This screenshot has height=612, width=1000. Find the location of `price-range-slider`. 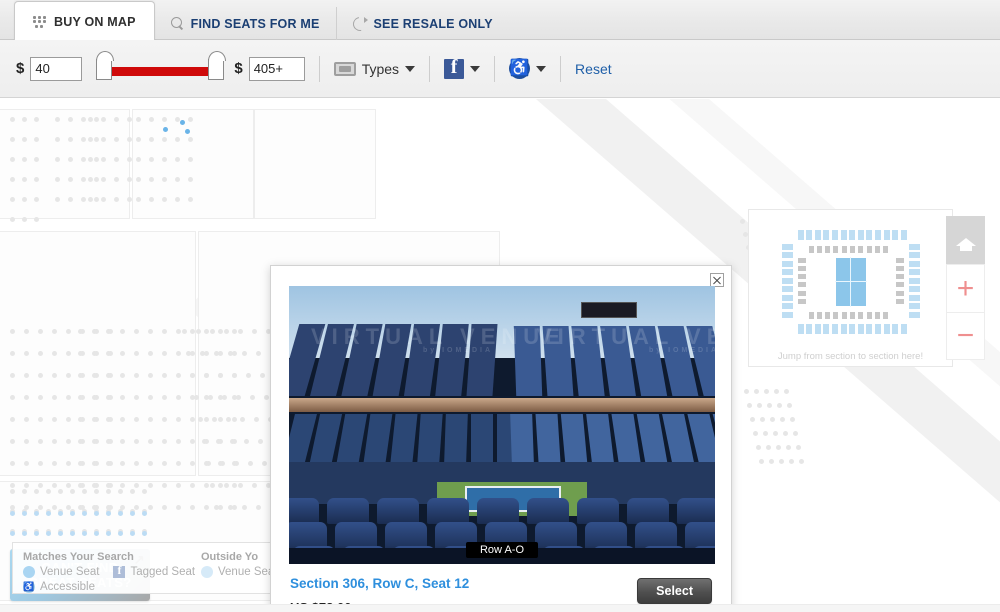

price-range-slider is located at coordinates (161, 66).